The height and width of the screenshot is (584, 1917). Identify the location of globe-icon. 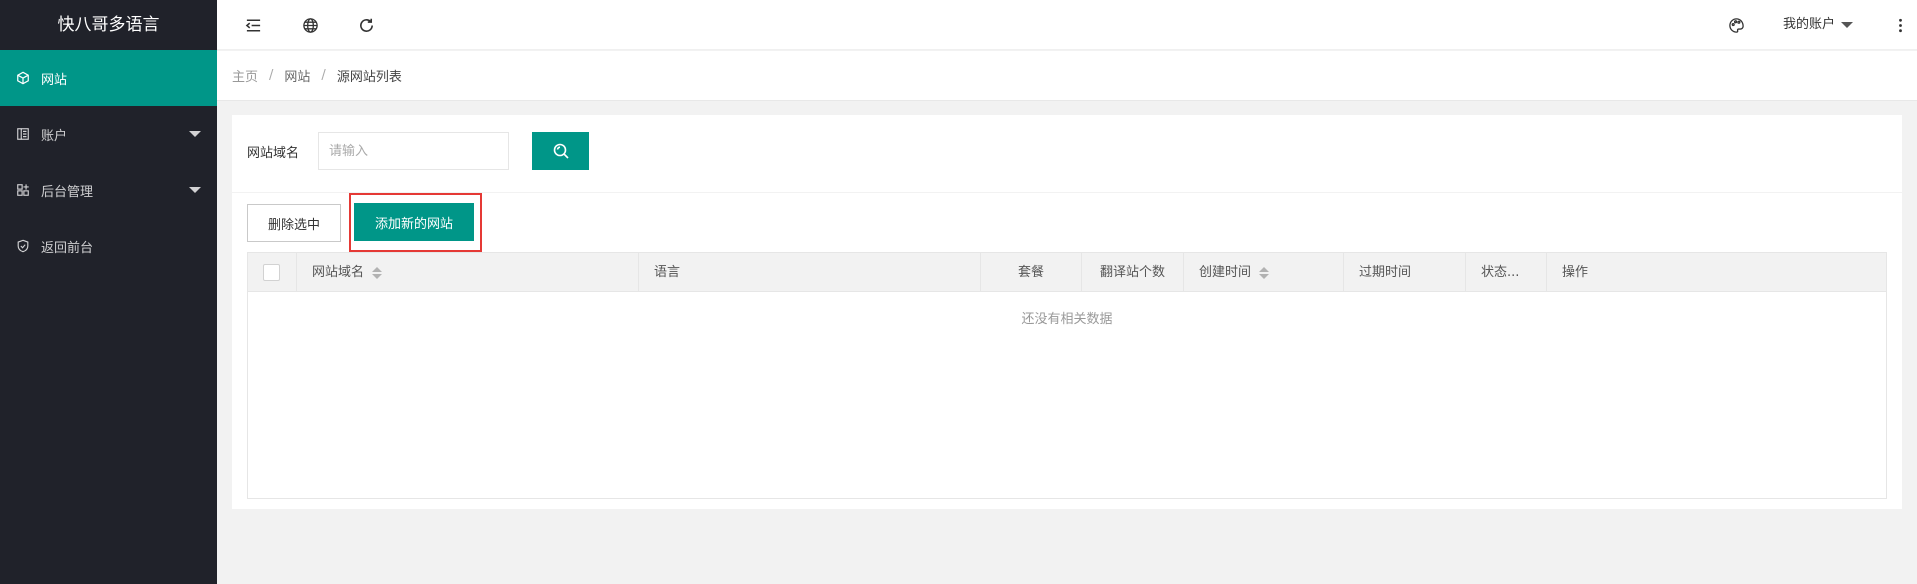
(310, 25).